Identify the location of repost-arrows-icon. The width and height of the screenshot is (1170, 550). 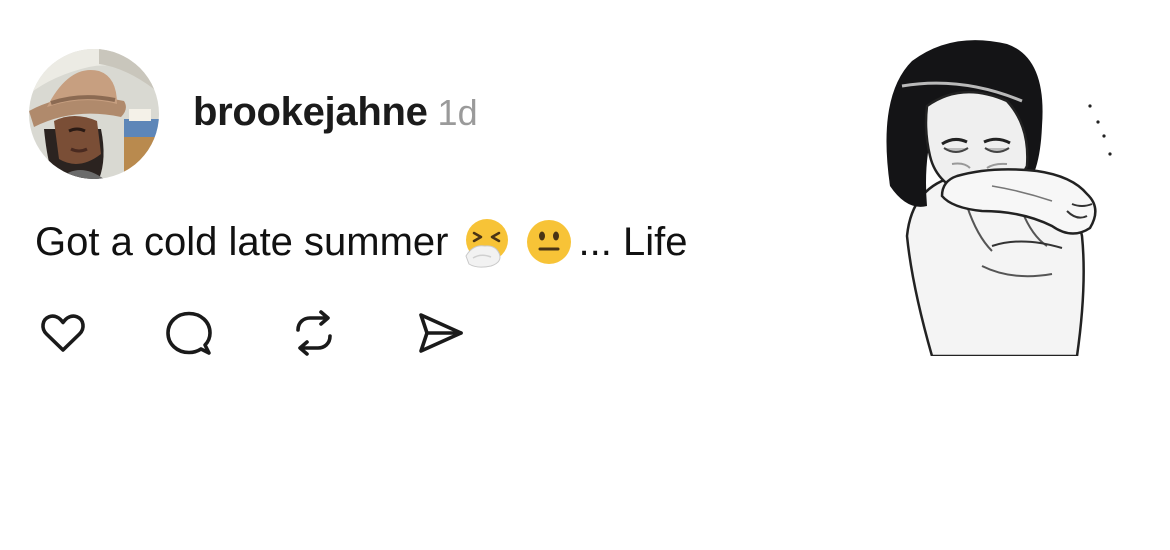
(314, 333).